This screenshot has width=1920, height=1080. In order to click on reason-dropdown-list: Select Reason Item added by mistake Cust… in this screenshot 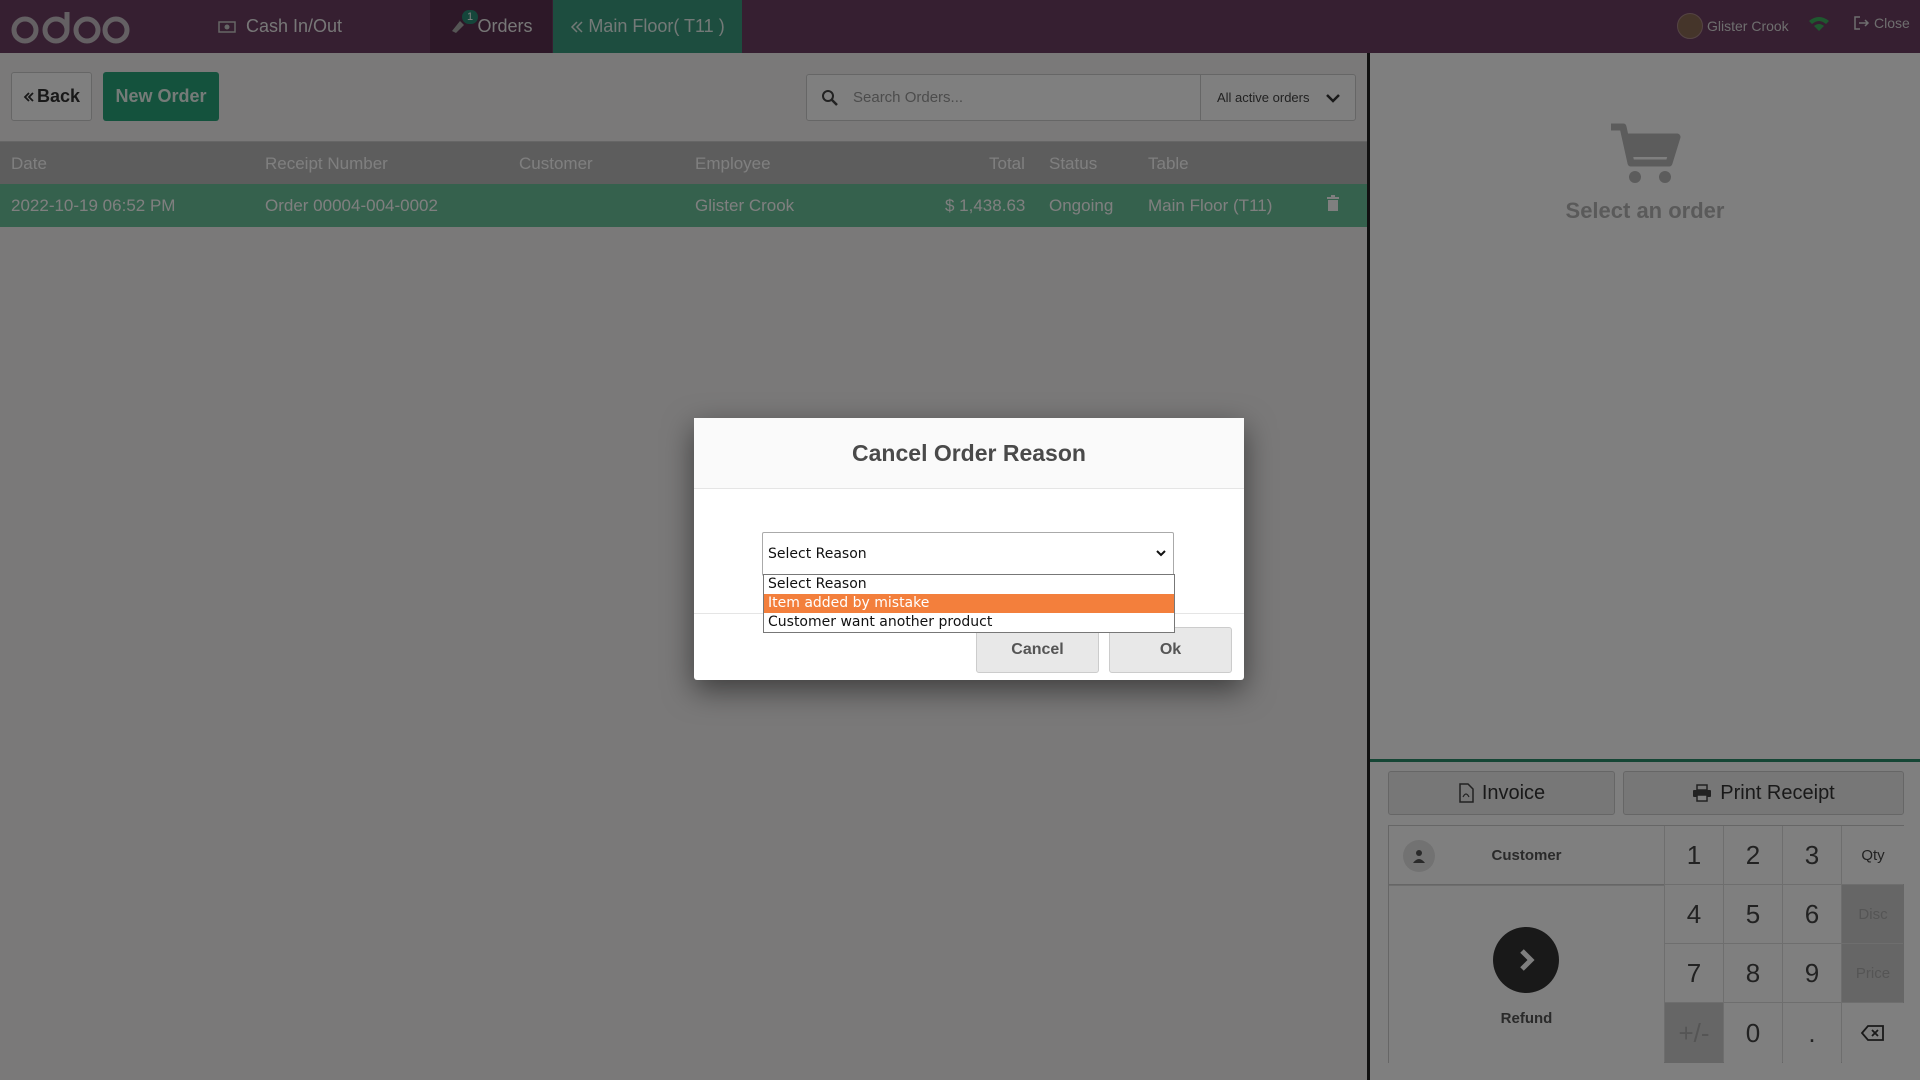, I will do `click(969, 603)`.